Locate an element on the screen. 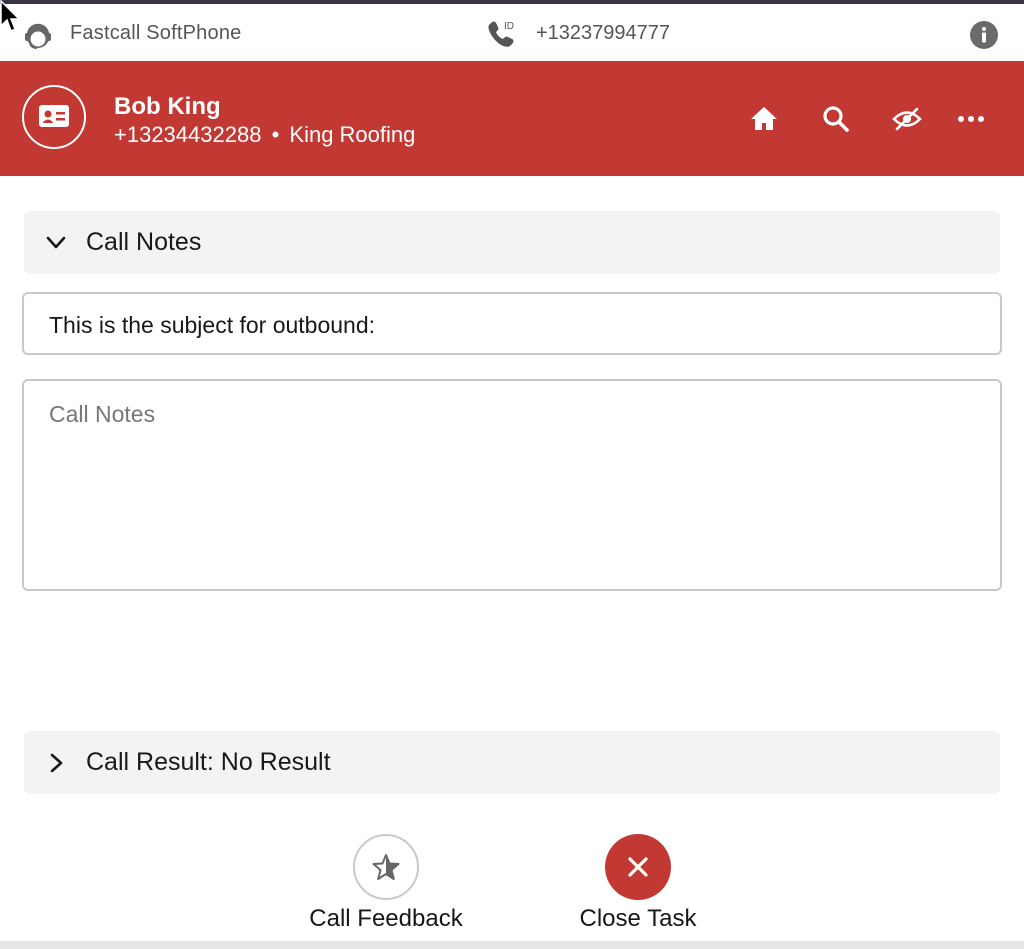  close-task-button: Close Task is located at coordinates (638, 883).